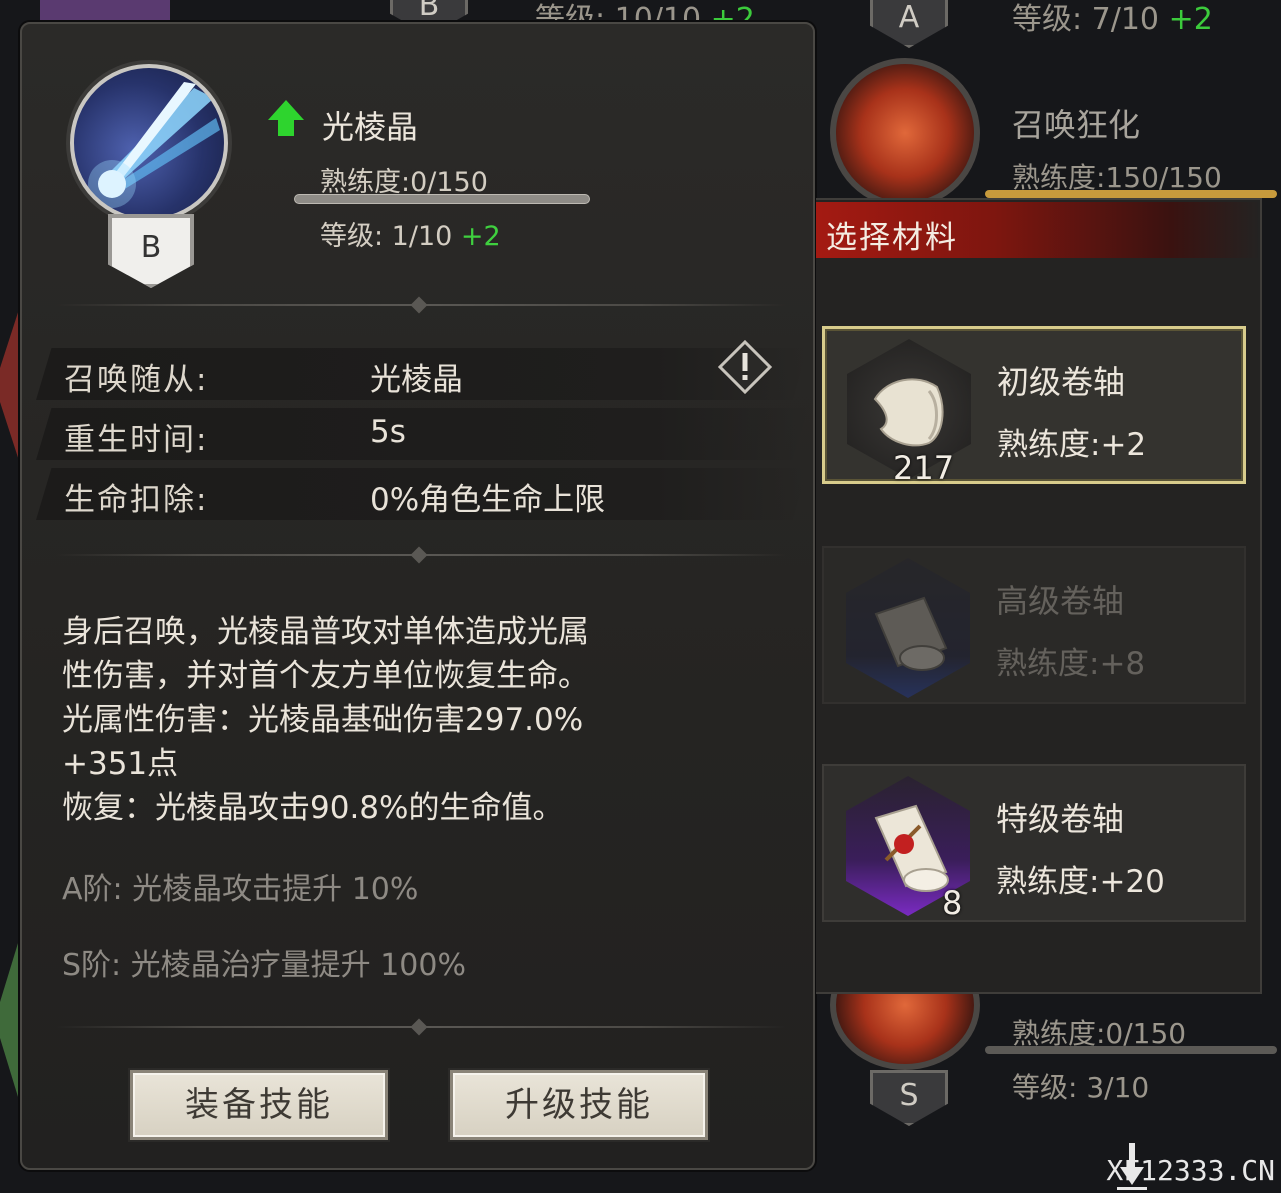 This screenshot has width=1281, height=1193. I want to click on material-item-special-scroll: 8 特级卷轴 熟练度:+20, so click(1034, 843).